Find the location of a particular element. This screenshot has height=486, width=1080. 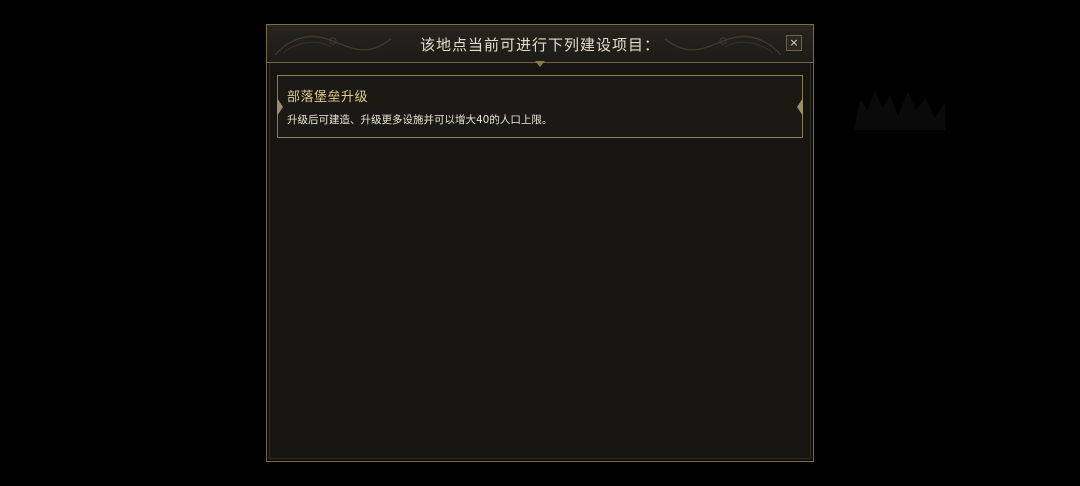

dialog-title: 该地点当前可进行下列建设项目： is located at coordinates (539, 45).